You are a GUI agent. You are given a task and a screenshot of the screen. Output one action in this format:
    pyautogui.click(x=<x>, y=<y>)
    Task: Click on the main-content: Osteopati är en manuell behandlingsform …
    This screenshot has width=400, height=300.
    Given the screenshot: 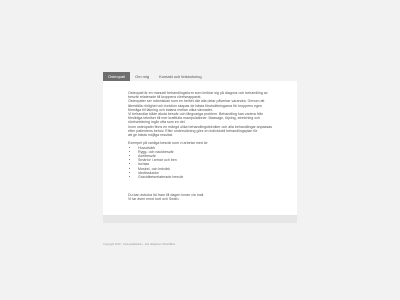 What is the action you would take?
    pyautogui.click(x=203, y=146)
    